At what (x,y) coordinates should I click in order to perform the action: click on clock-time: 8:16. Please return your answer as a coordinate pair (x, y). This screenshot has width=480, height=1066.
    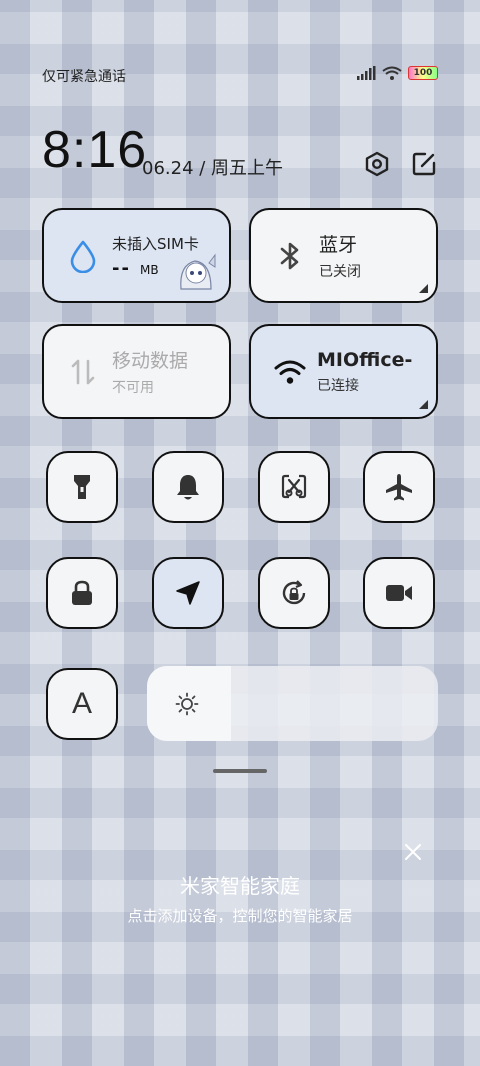
    Looking at the image, I should click on (95, 150).